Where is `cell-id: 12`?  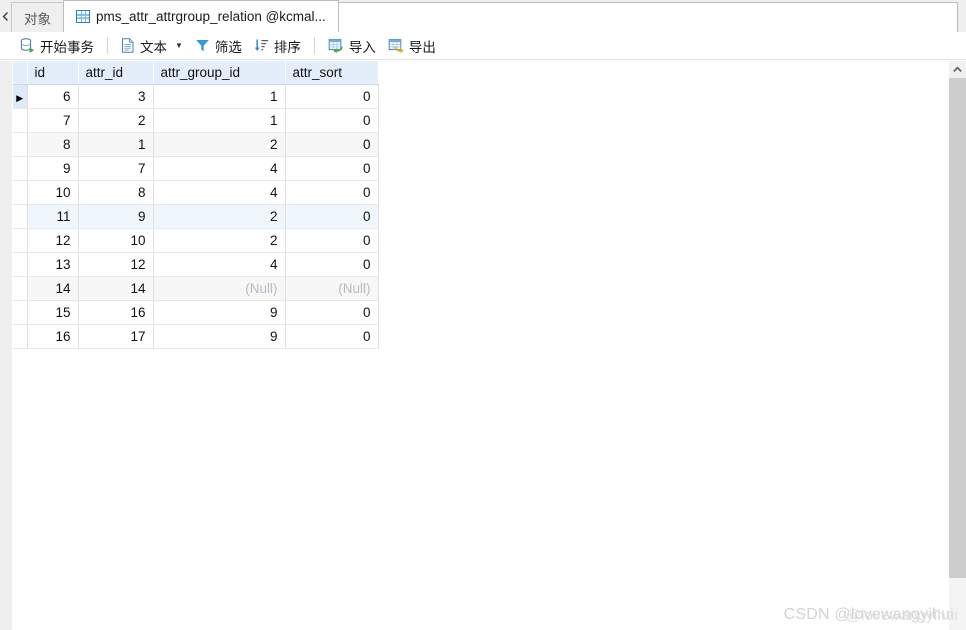
cell-id: 12 is located at coordinates (53, 240).